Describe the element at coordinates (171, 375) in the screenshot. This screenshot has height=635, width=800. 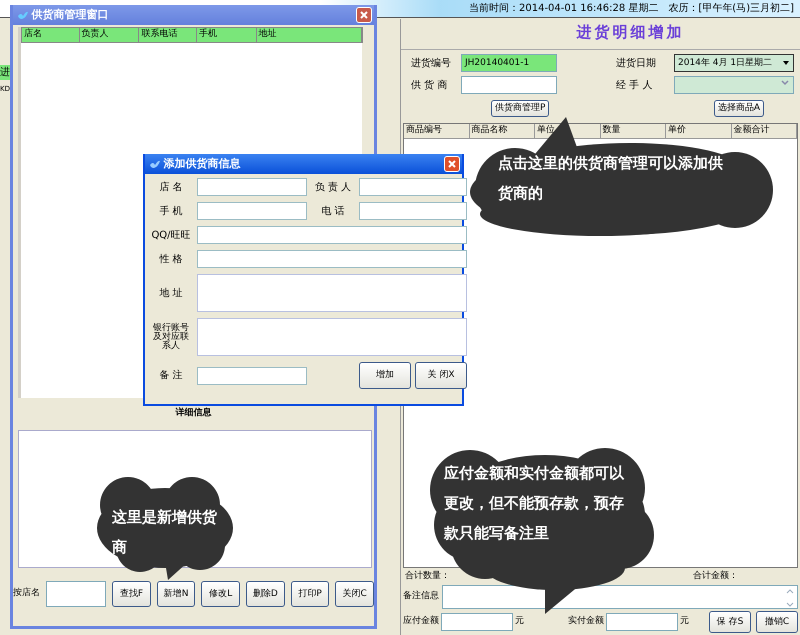
I see `field-label: 备 注` at that location.